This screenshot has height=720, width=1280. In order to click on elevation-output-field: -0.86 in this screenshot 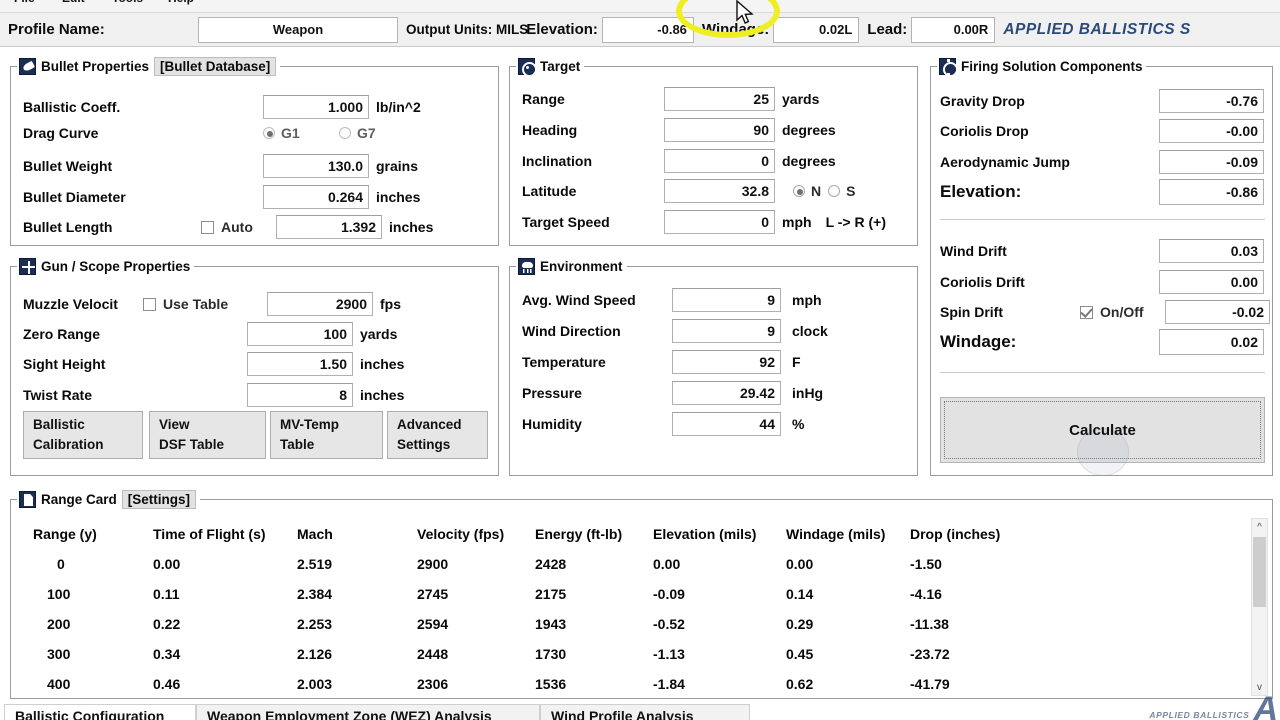, I will do `click(647, 29)`.